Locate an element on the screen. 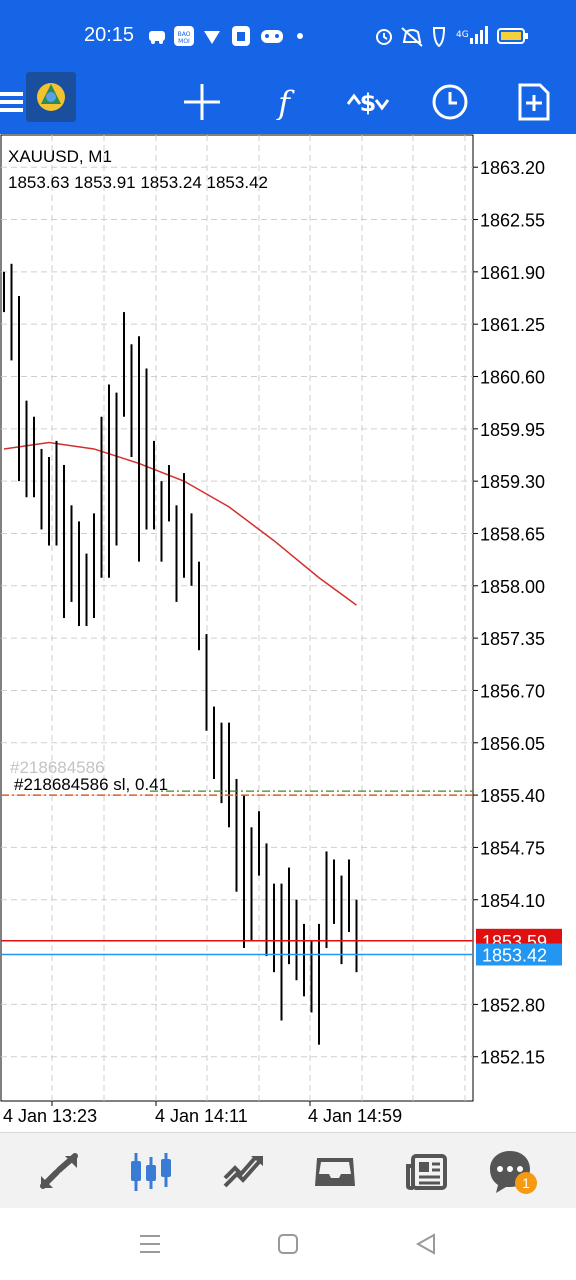  timeframe-button is located at coordinates (450, 102).